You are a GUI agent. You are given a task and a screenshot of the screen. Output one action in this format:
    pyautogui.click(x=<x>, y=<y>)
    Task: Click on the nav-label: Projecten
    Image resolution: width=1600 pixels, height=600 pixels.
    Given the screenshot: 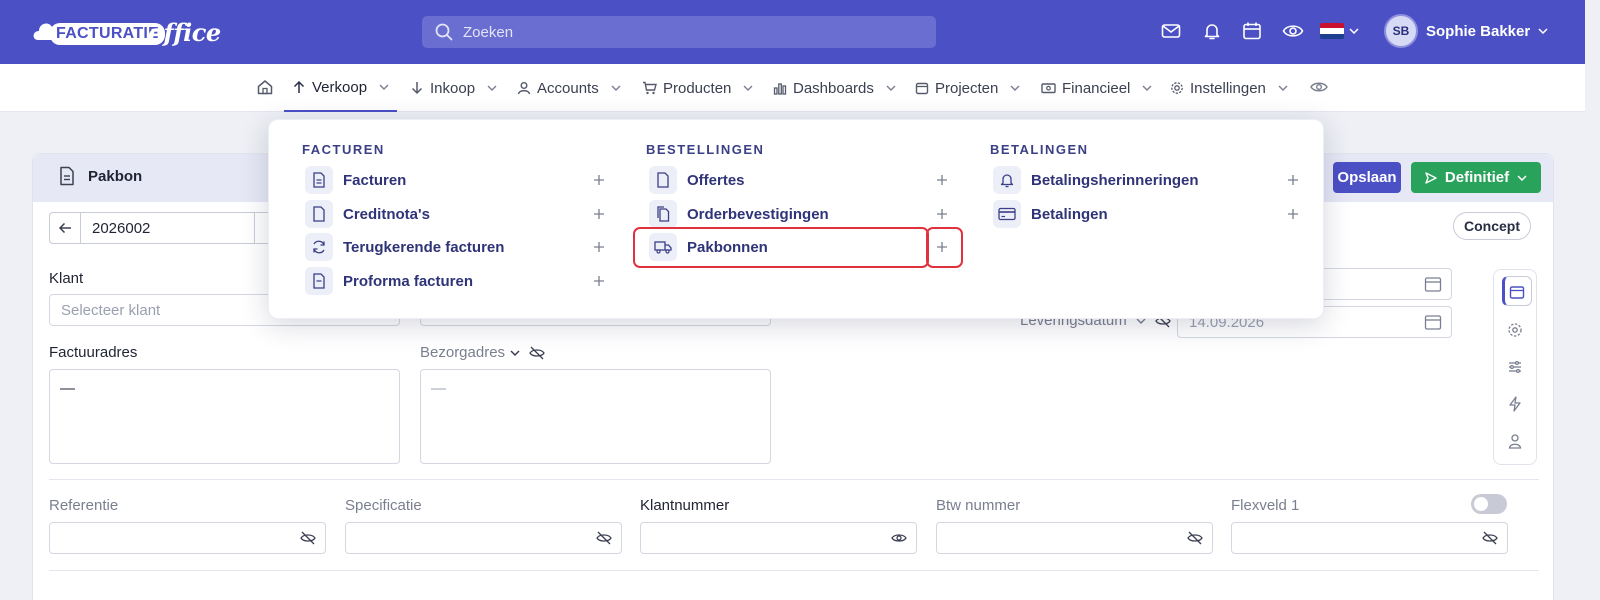 What is the action you would take?
    pyautogui.click(x=967, y=88)
    